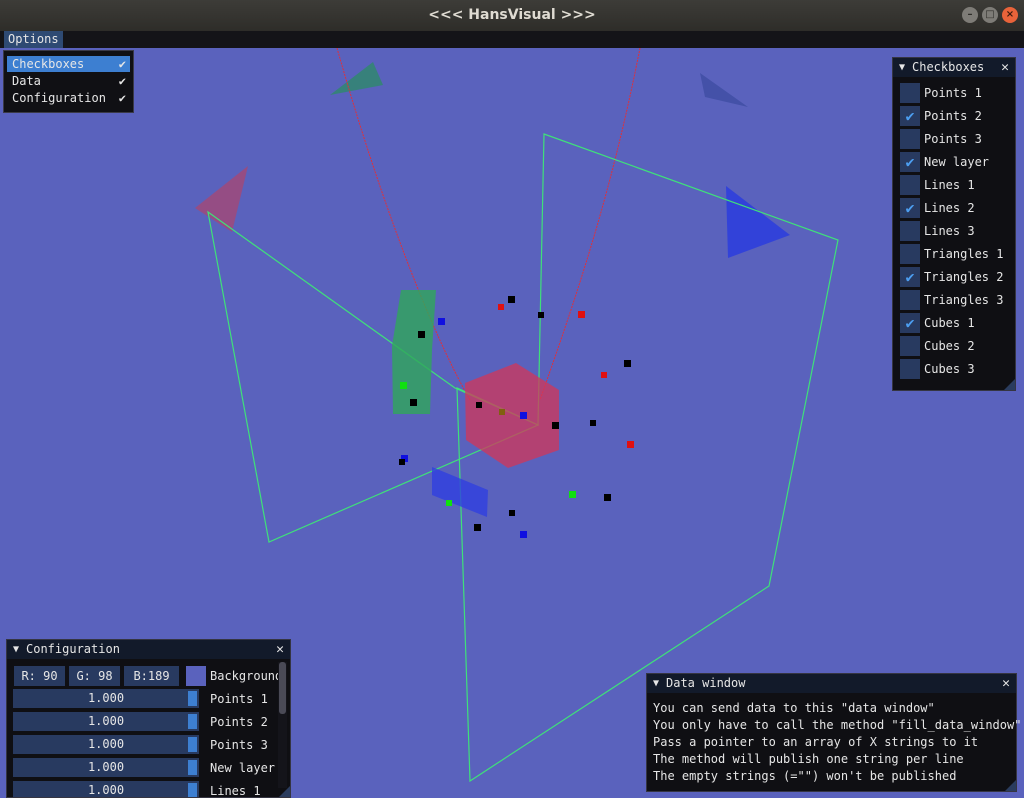 The image size is (1024, 798). Describe the element at coordinates (953, 116) in the screenshot. I see `checkbox-label: Points 2` at that location.